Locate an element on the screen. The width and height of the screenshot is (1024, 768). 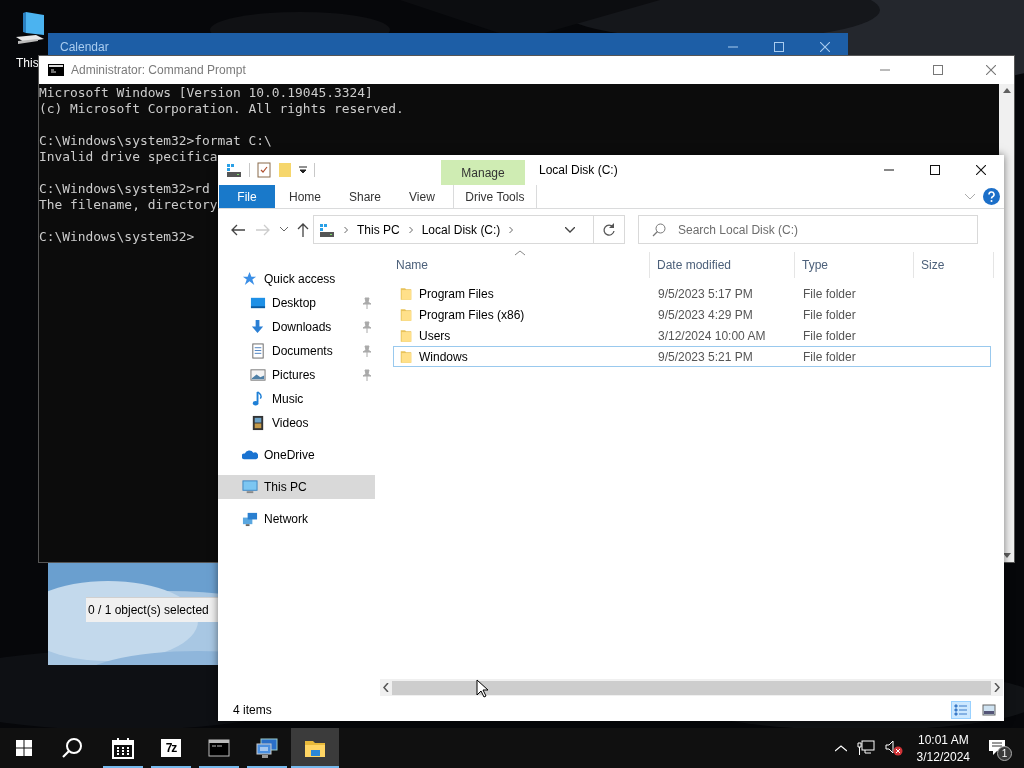
window-title: Calendar is located at coordinates (84, 47).